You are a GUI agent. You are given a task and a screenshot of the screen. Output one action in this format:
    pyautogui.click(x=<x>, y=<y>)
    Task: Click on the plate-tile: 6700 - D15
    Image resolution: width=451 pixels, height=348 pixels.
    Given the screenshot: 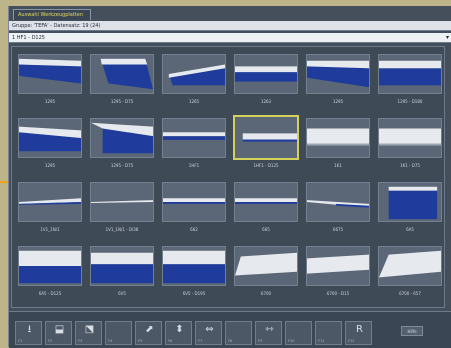 What is the action you would take?
    pyautogui.click(x=338, y=276)
    